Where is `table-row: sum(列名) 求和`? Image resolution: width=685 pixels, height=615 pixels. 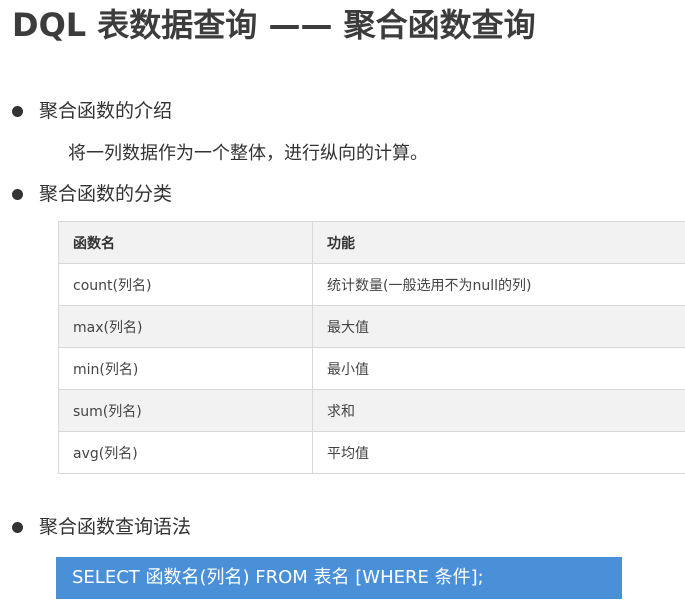 table-row: sum(列名) 求和 is located at coordinates (371, 410).